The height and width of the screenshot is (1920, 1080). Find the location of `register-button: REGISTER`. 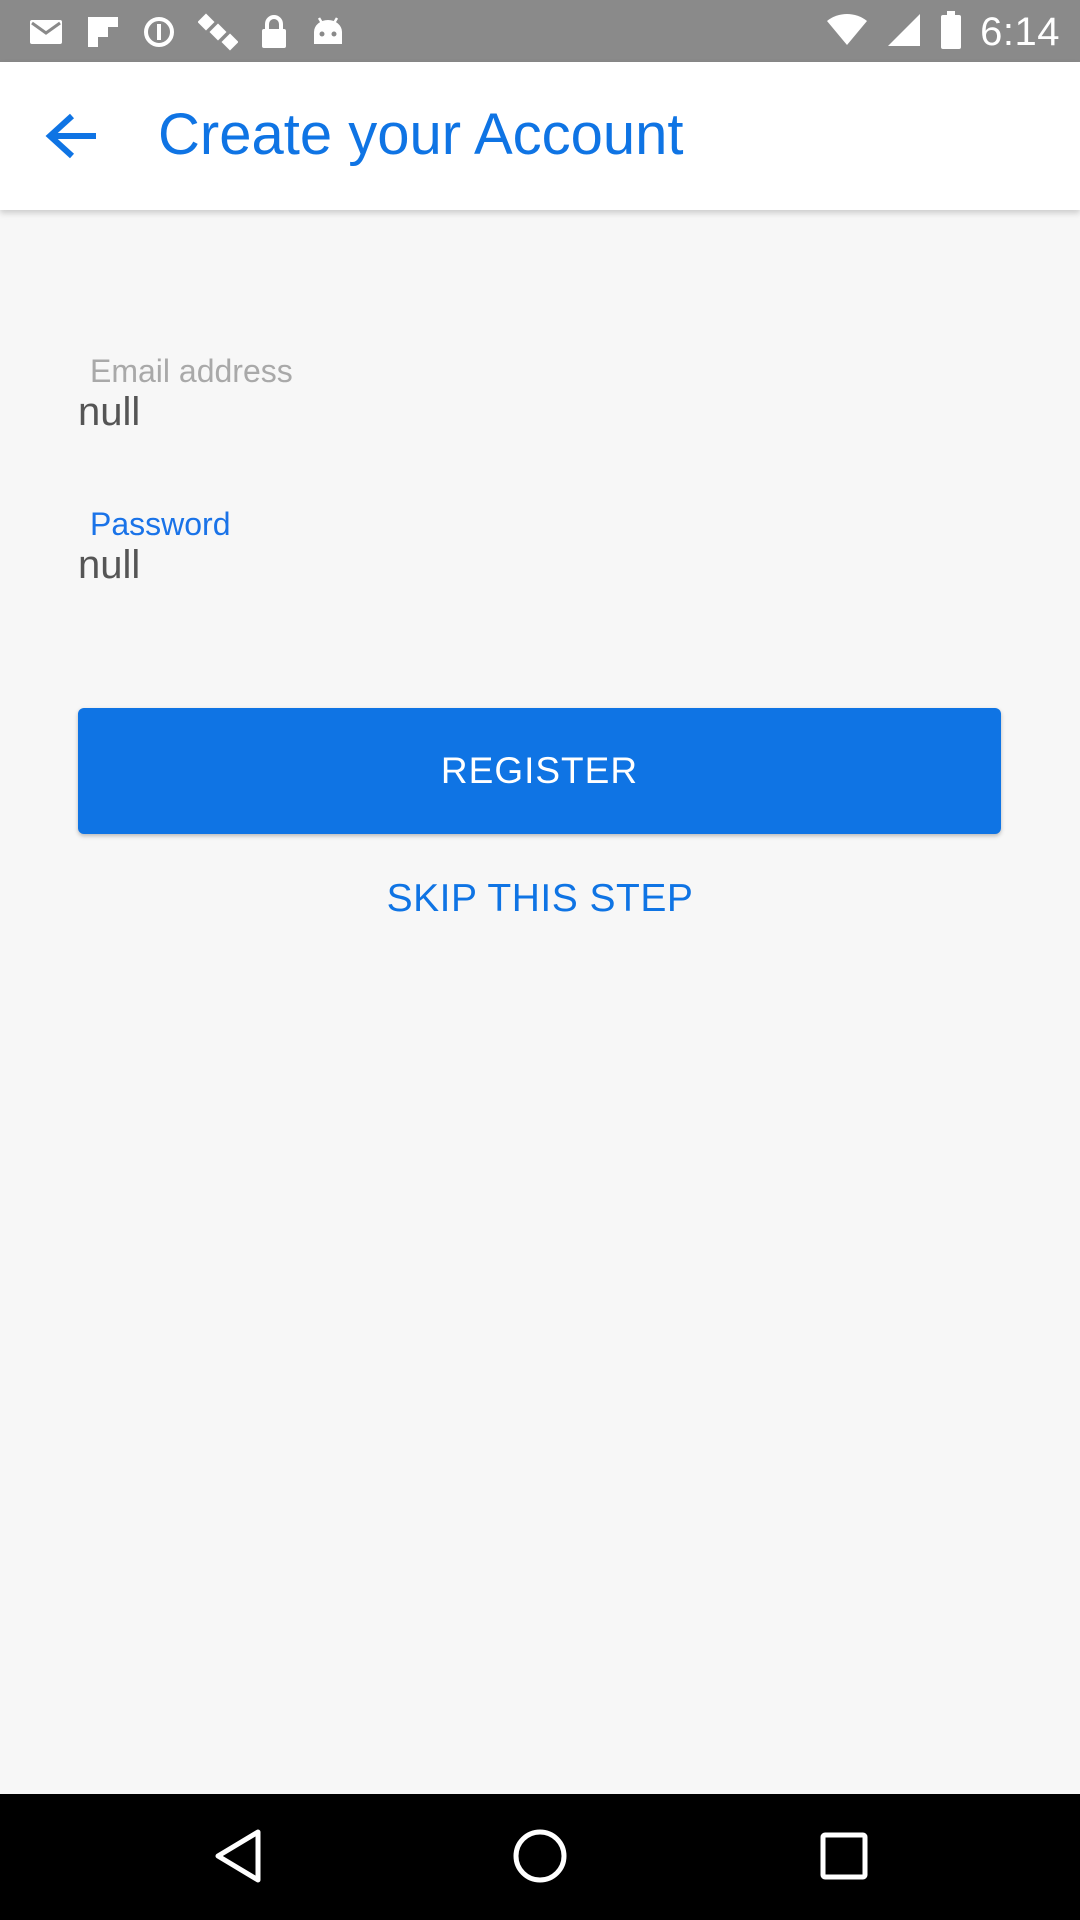

register-button: REGISTER is located at coordinates (539, 771).